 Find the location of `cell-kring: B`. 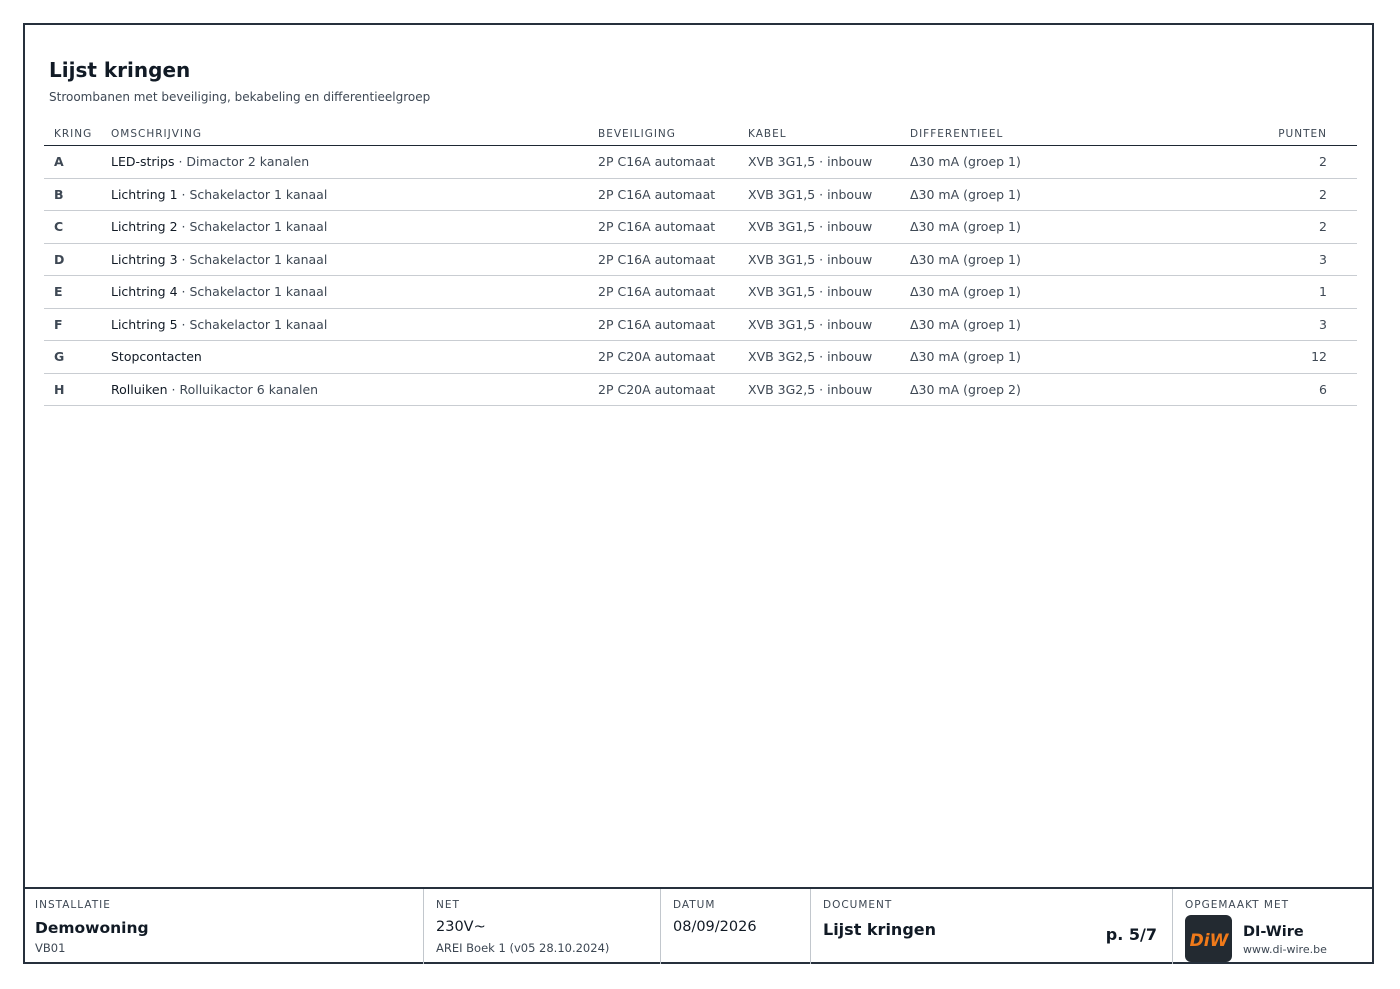

cell-kring: B is located at coordinates (77, 194).